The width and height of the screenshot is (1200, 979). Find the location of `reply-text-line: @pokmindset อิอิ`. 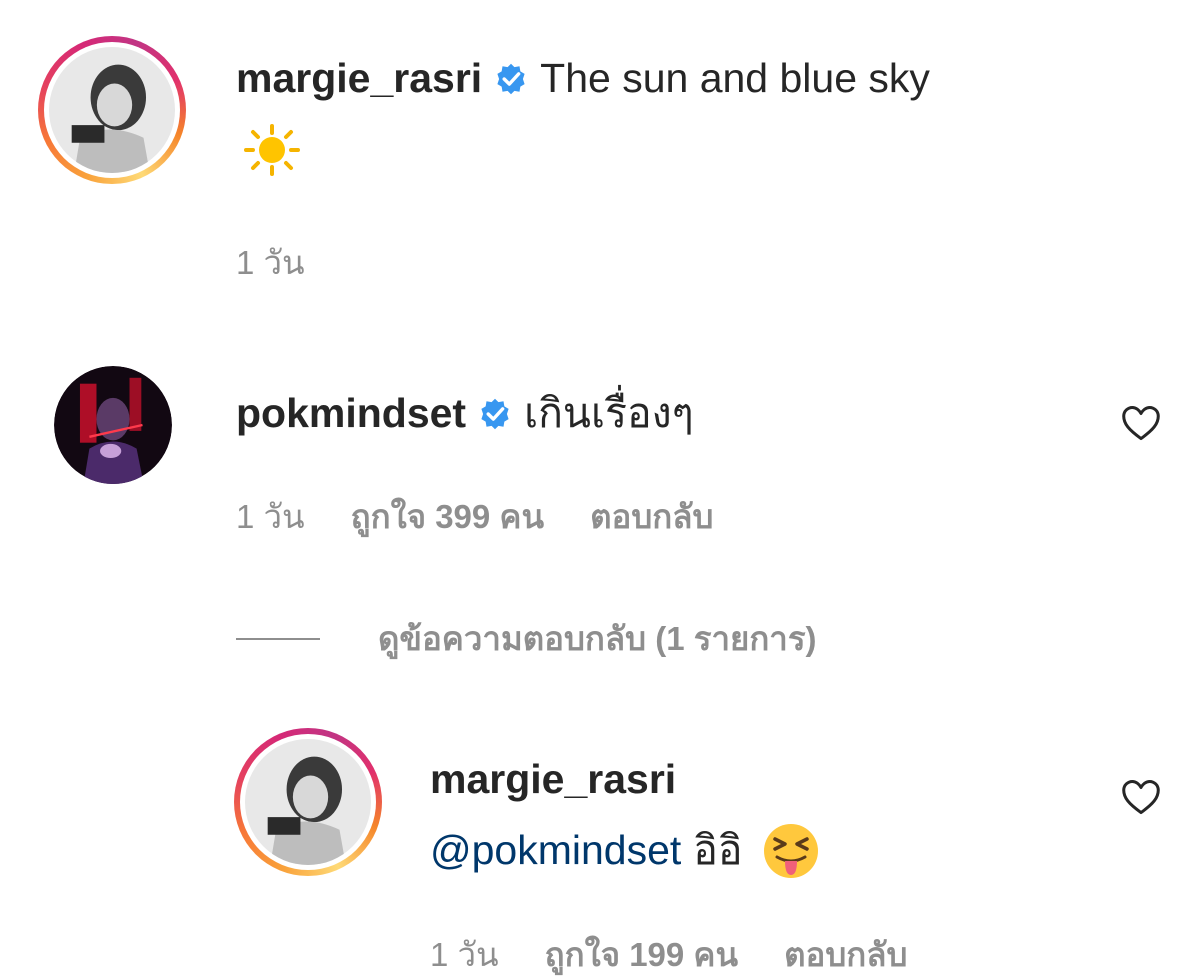

reply-text-line: @pokmindset อิอิ is located at coordinates (625, 850).